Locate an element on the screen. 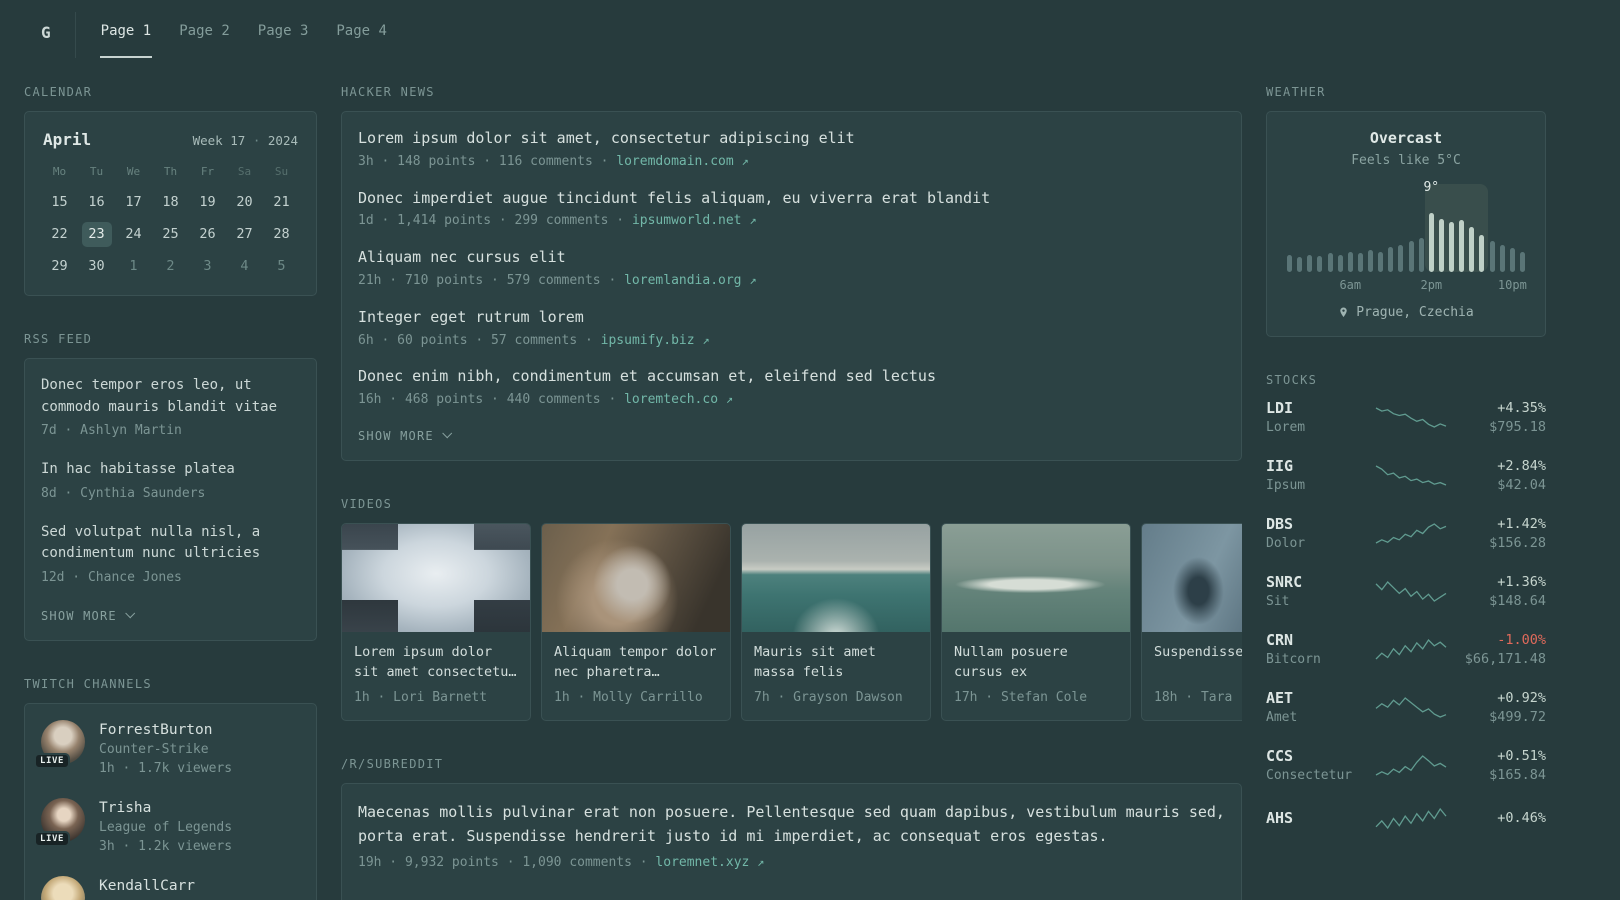 Image resolution: width=1620 pixels, height=900 pixels. calendar-day-header: Mo is located at coordinates (59, 171).